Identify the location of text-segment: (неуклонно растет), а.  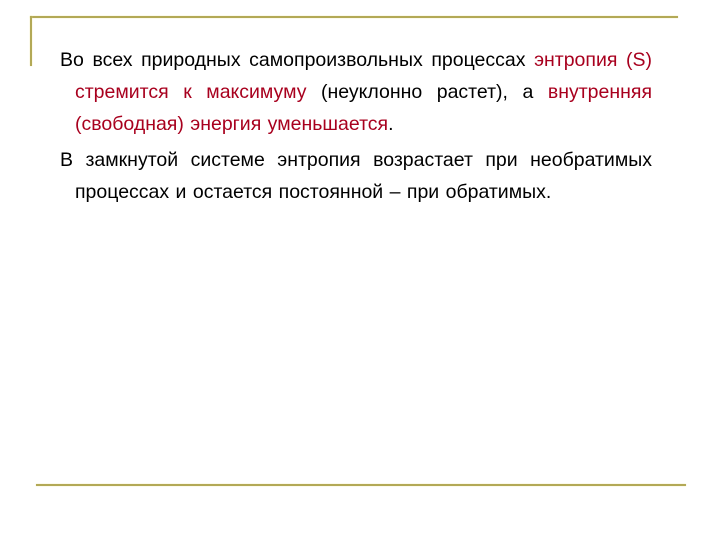
(427, 92).